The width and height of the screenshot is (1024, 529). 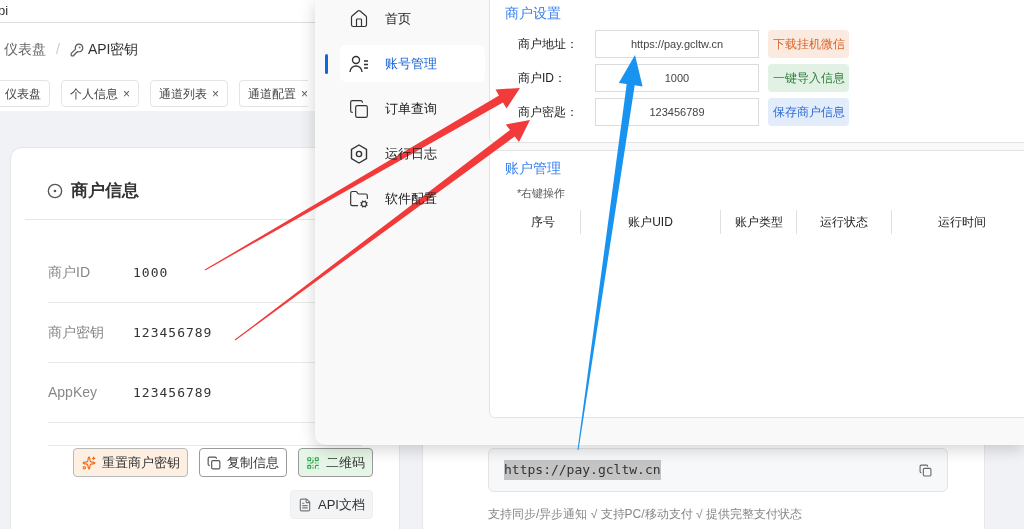 What do you see at coordinates (359, 18) in the screenshot?
I see `home-icon` at bounding box center [359, 18].